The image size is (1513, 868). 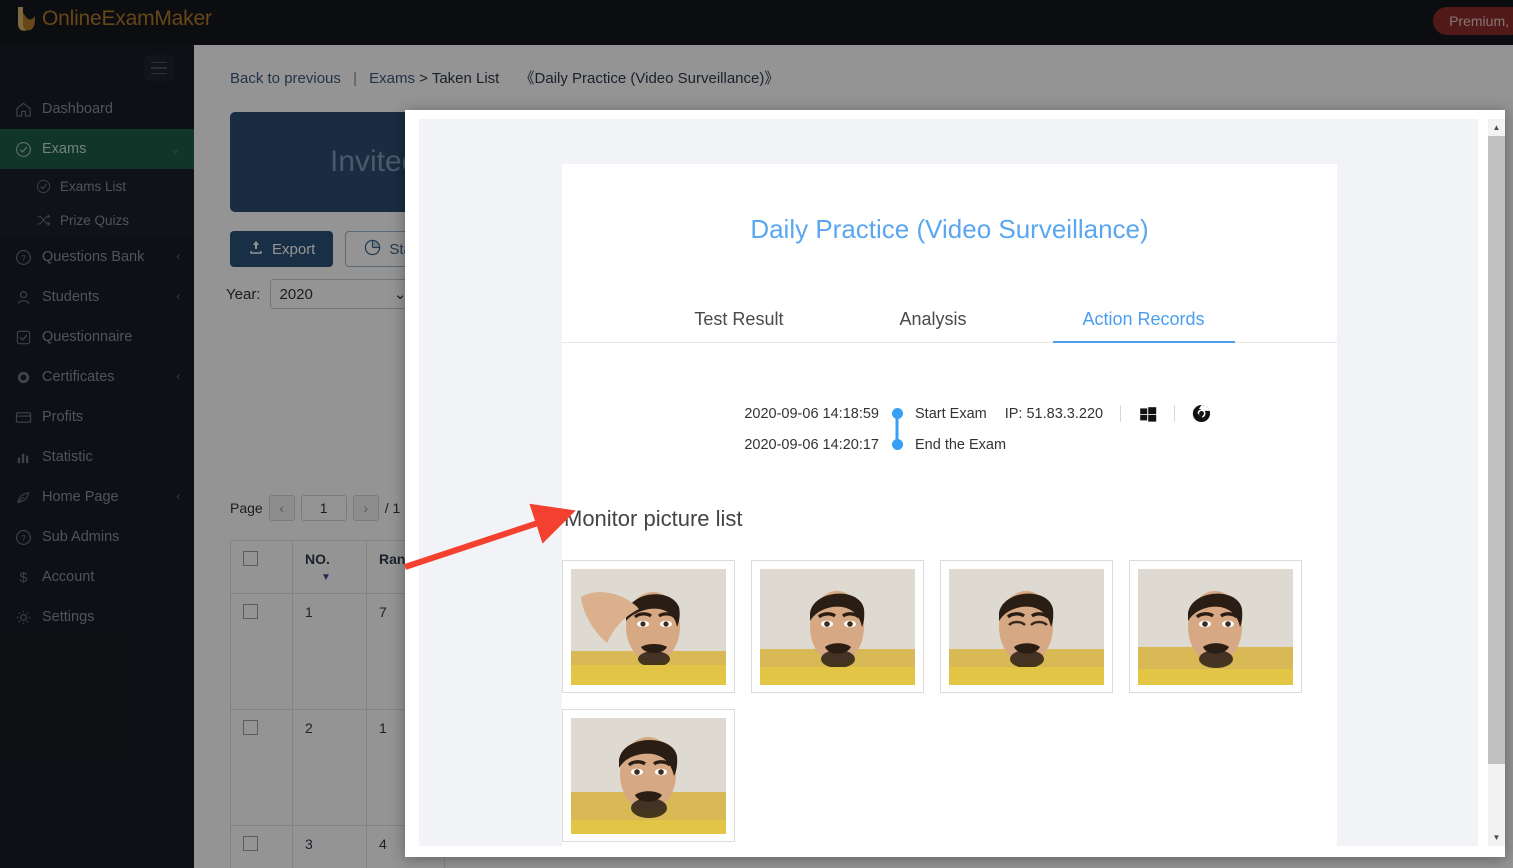 I want to click on timeline-ip-address: IP: 51.83.3.220, so click(x=1054, y=413).